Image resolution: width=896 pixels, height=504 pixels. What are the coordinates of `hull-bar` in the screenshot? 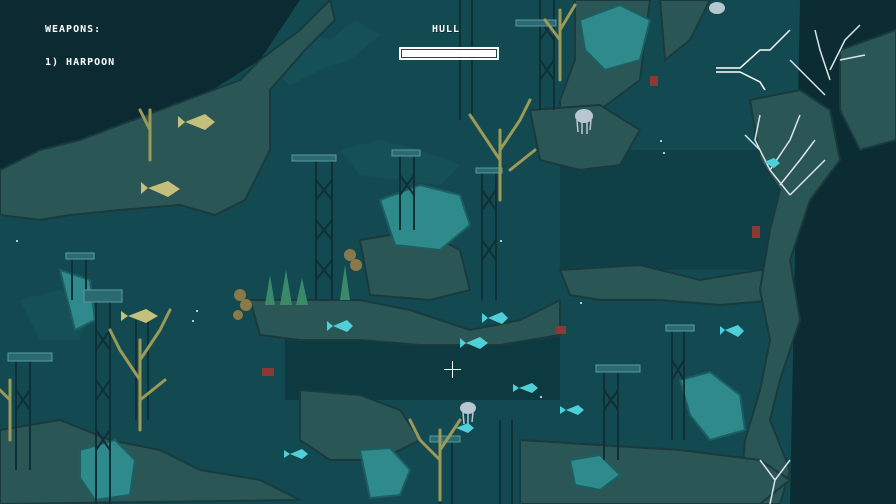 It's located at (449, 53).